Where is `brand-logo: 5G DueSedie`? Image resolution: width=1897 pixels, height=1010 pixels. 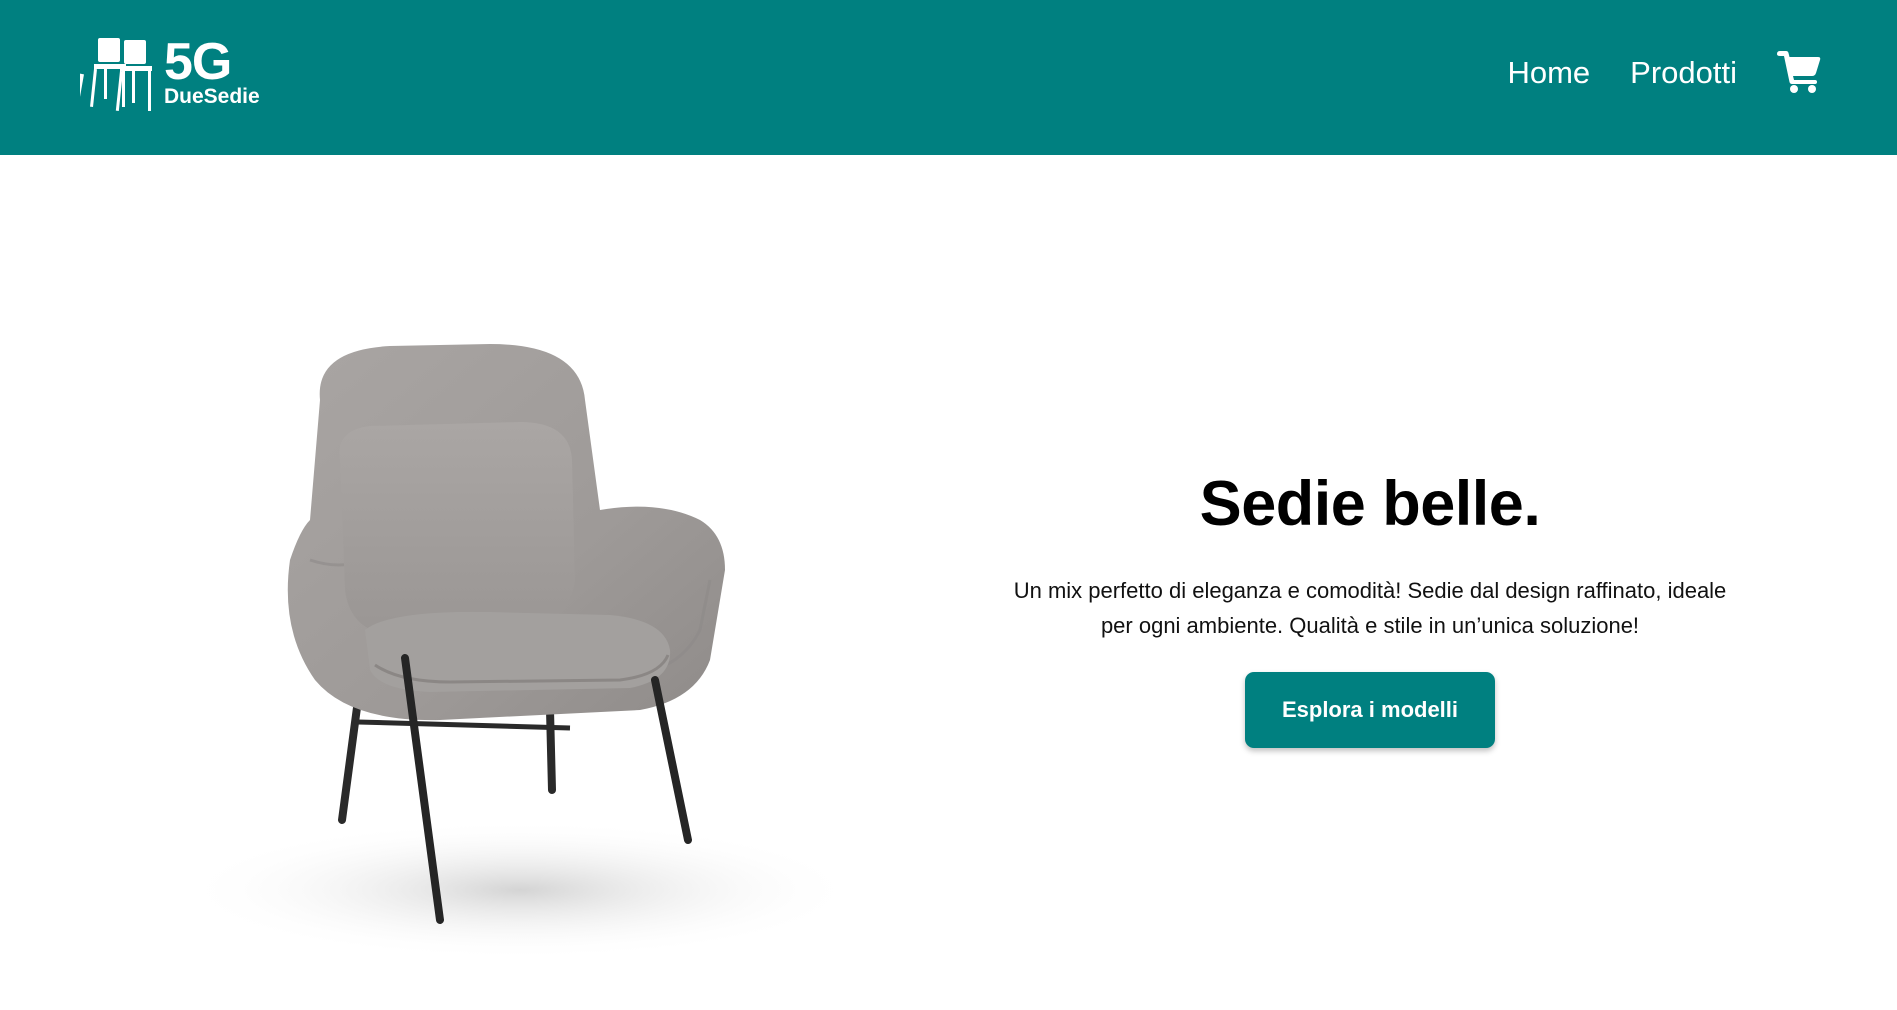 brand-logo: 5G DueSedie is located at coordinates (175, 74).